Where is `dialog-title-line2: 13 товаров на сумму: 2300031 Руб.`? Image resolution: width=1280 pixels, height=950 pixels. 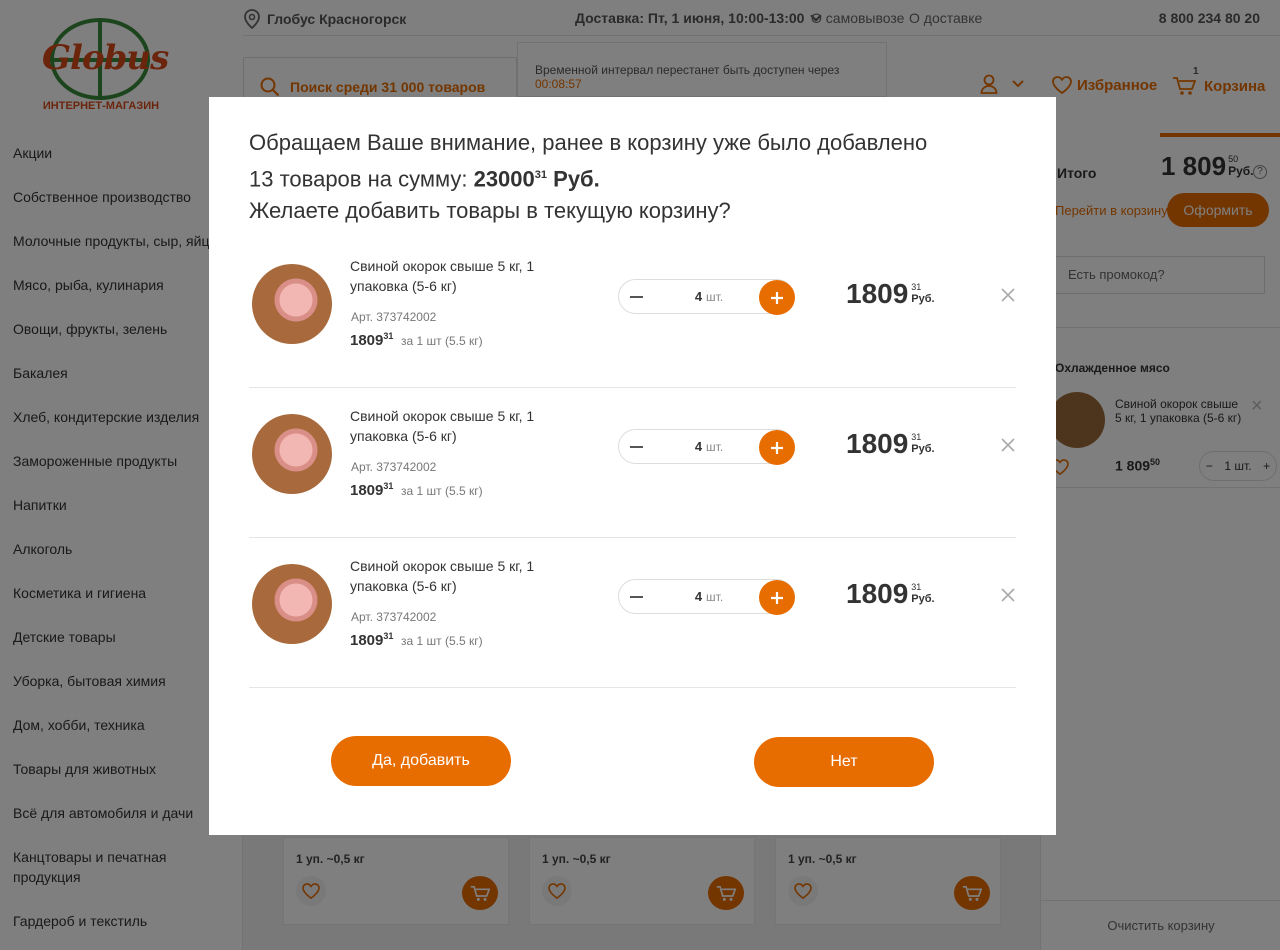 dialog-title-line2: 13 товаров на сумму: 2300031 Руб. is located at coordinates (629, 177).